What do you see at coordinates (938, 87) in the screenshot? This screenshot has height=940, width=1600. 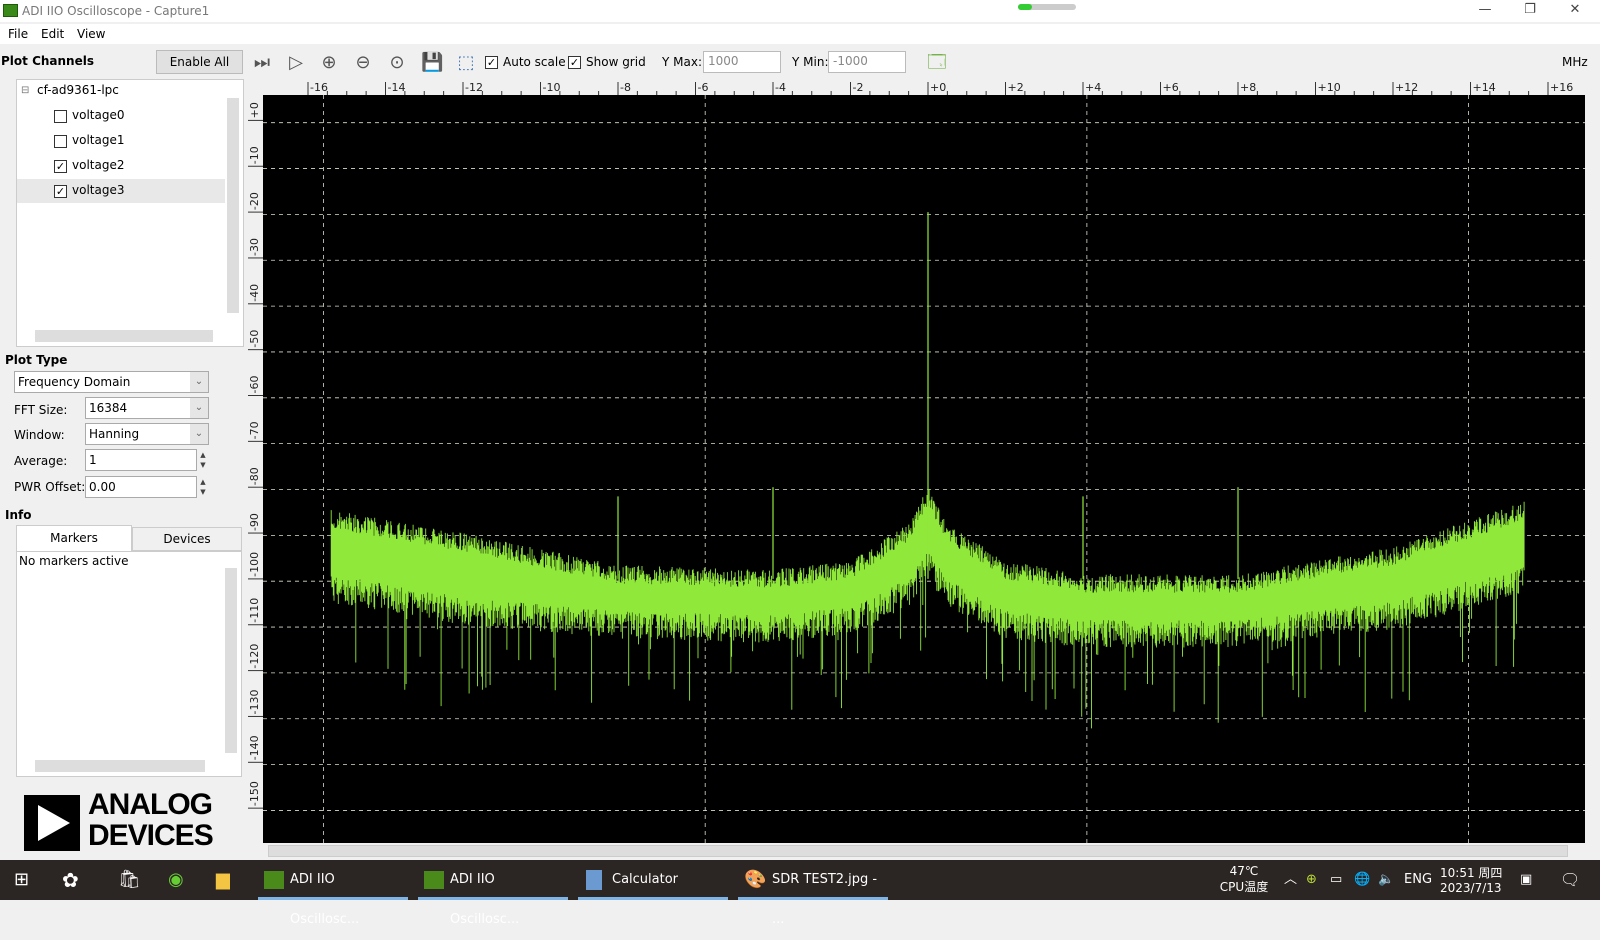 I see `x-tick-label: +0` at bounding box center [938, 87].